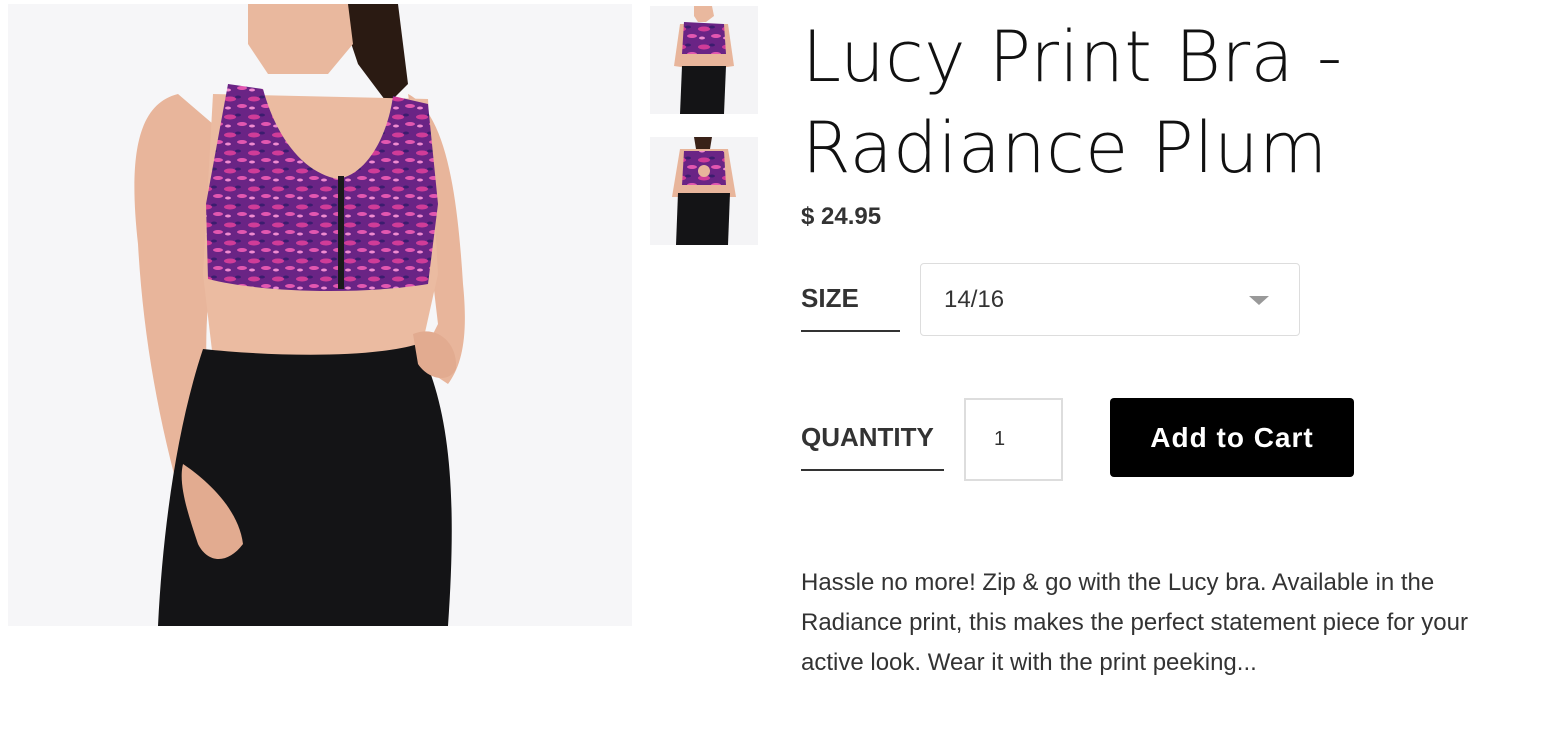 This screenshot has width=1546, height=734. What do you see at coordinates (704, 191) in the screenshot?
I see `thumbnail-back` at bounding box center [704, 191].